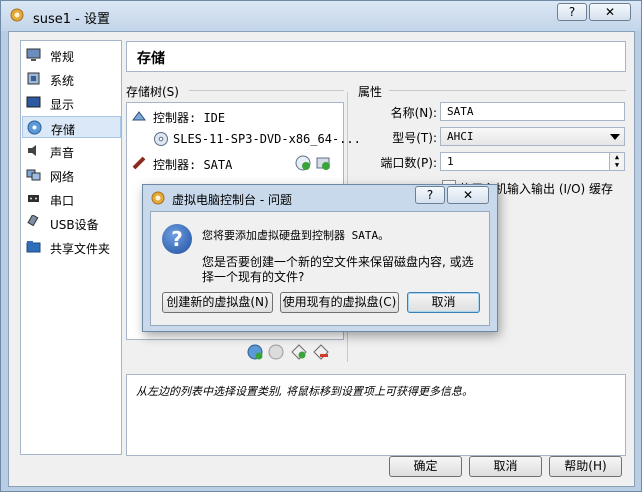 Image resolution: width=642 pixels, height=492 pixels. Describe the element at coordinates (376, 415) in the screenshot. I see `info-panel: 从左边的列表中选择设置类别, 将鼠标移到设置项上可获得更多信息。` at that location.